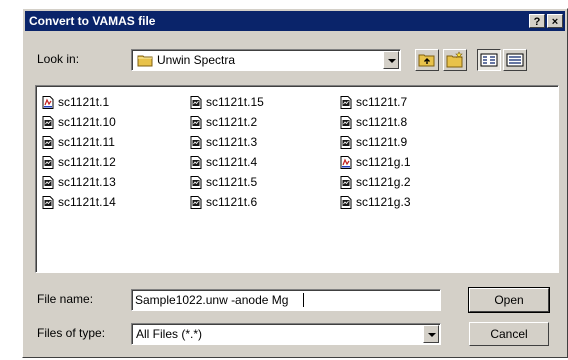  I want to click on filename-label: File name:, so click(65, 299).